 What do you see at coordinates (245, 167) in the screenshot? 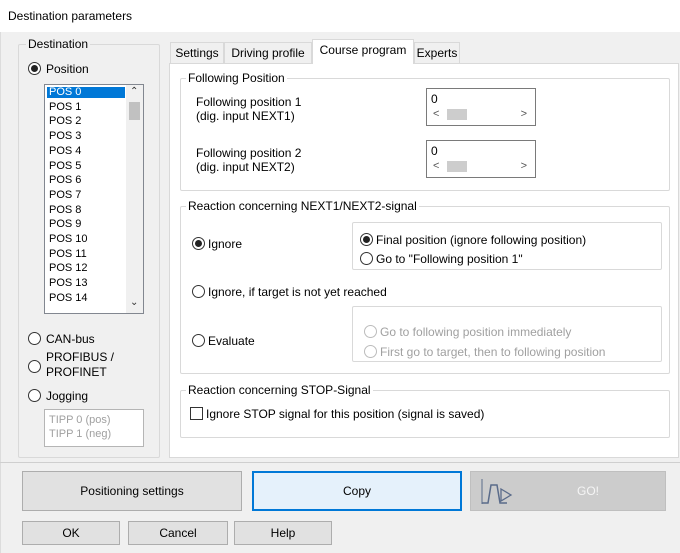
I see `following-position-2-sublabel: (dig. input NEXT2)` at bounding box center [245, 167].